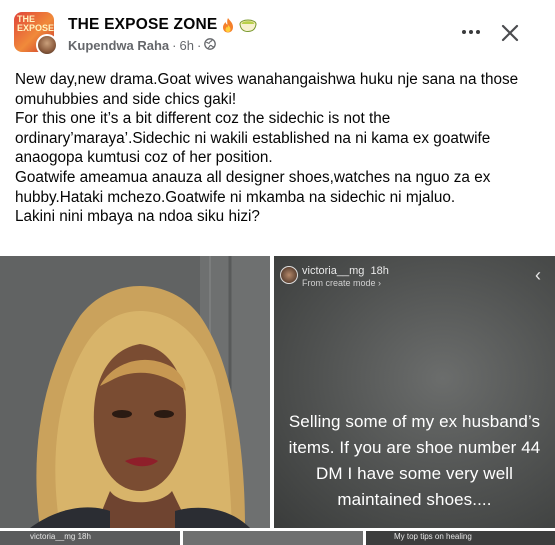 This screenshot has height=545, width=555. Describe the element at coordinates (414, 421) in the screenshot. I see `caption-line: Selling some of my ex husband’s` at that location.